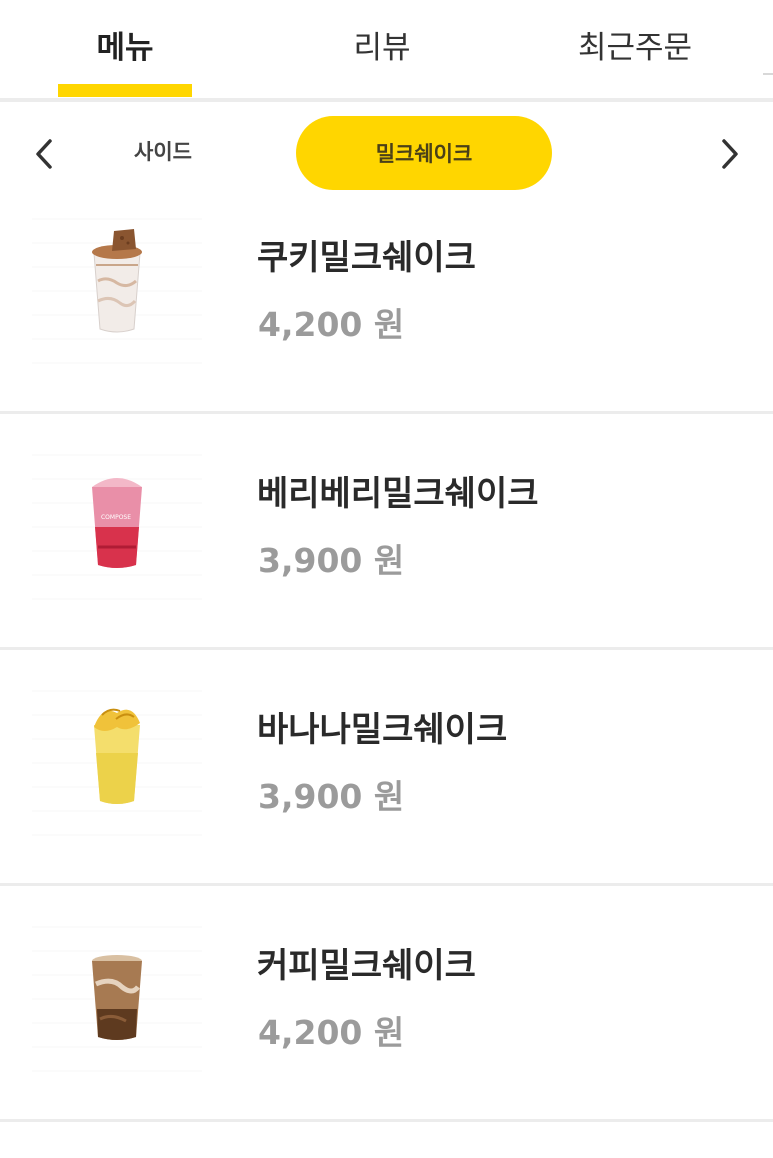 This screenshot has width=773, height=1158. What do you see at coordinates (125, 48) in the screenshot?
I see `tab-menu: 메뉴` at bounding box center [125, 48].